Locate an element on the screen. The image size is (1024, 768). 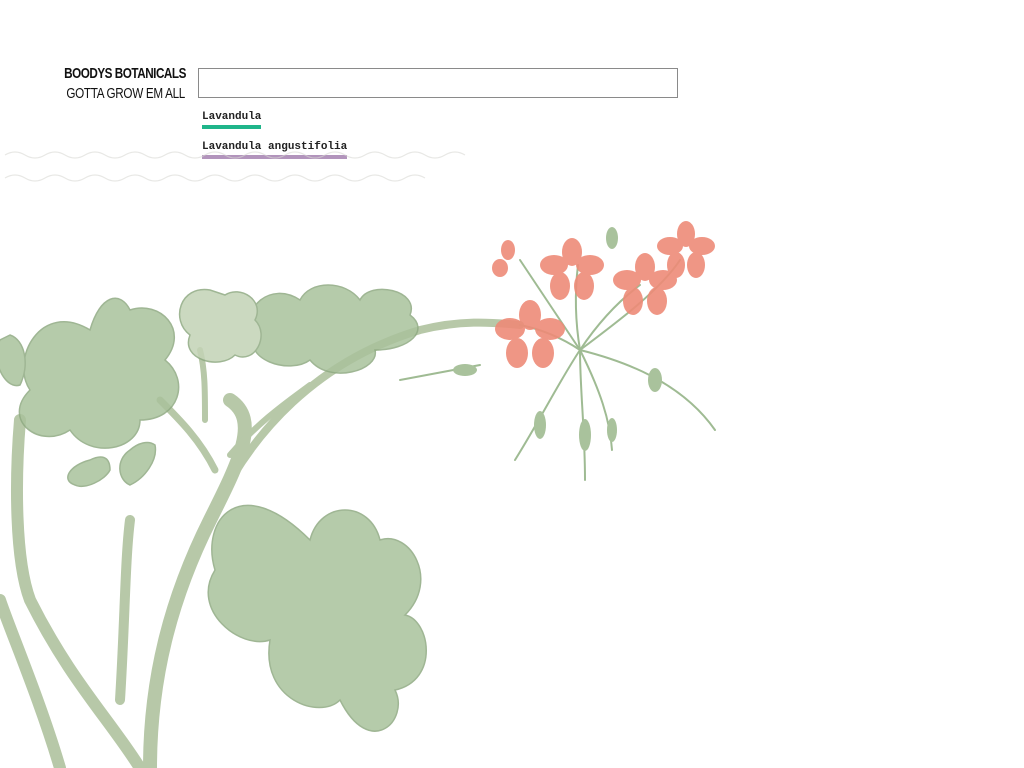
brand-tagline: GOTTA GROW EM ALL is located at coordinates (125, 93).